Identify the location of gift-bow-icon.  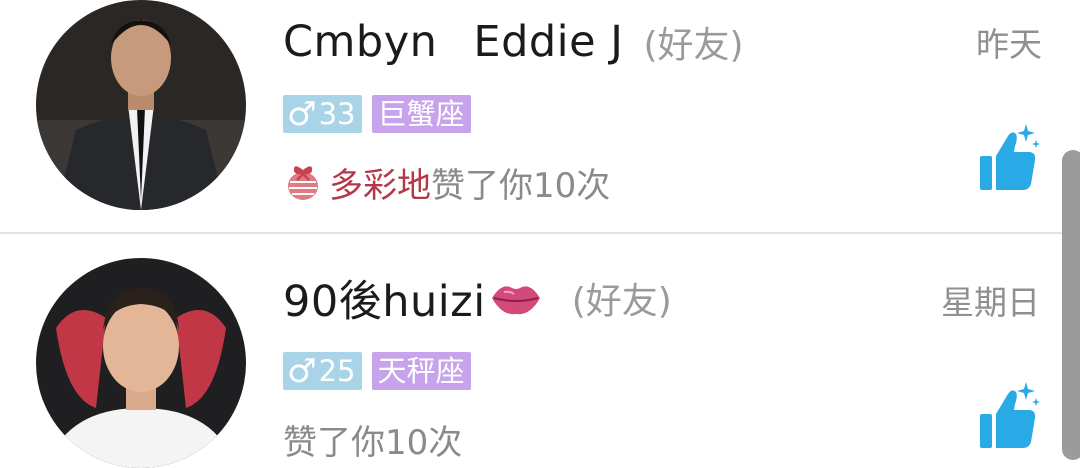
(303, 183).